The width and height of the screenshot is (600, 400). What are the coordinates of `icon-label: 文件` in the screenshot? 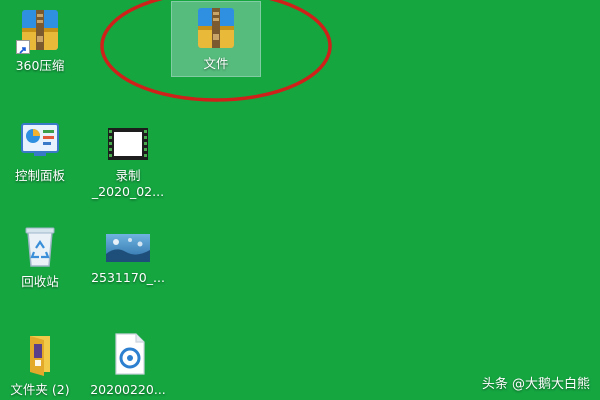 It's located at (216, 63).